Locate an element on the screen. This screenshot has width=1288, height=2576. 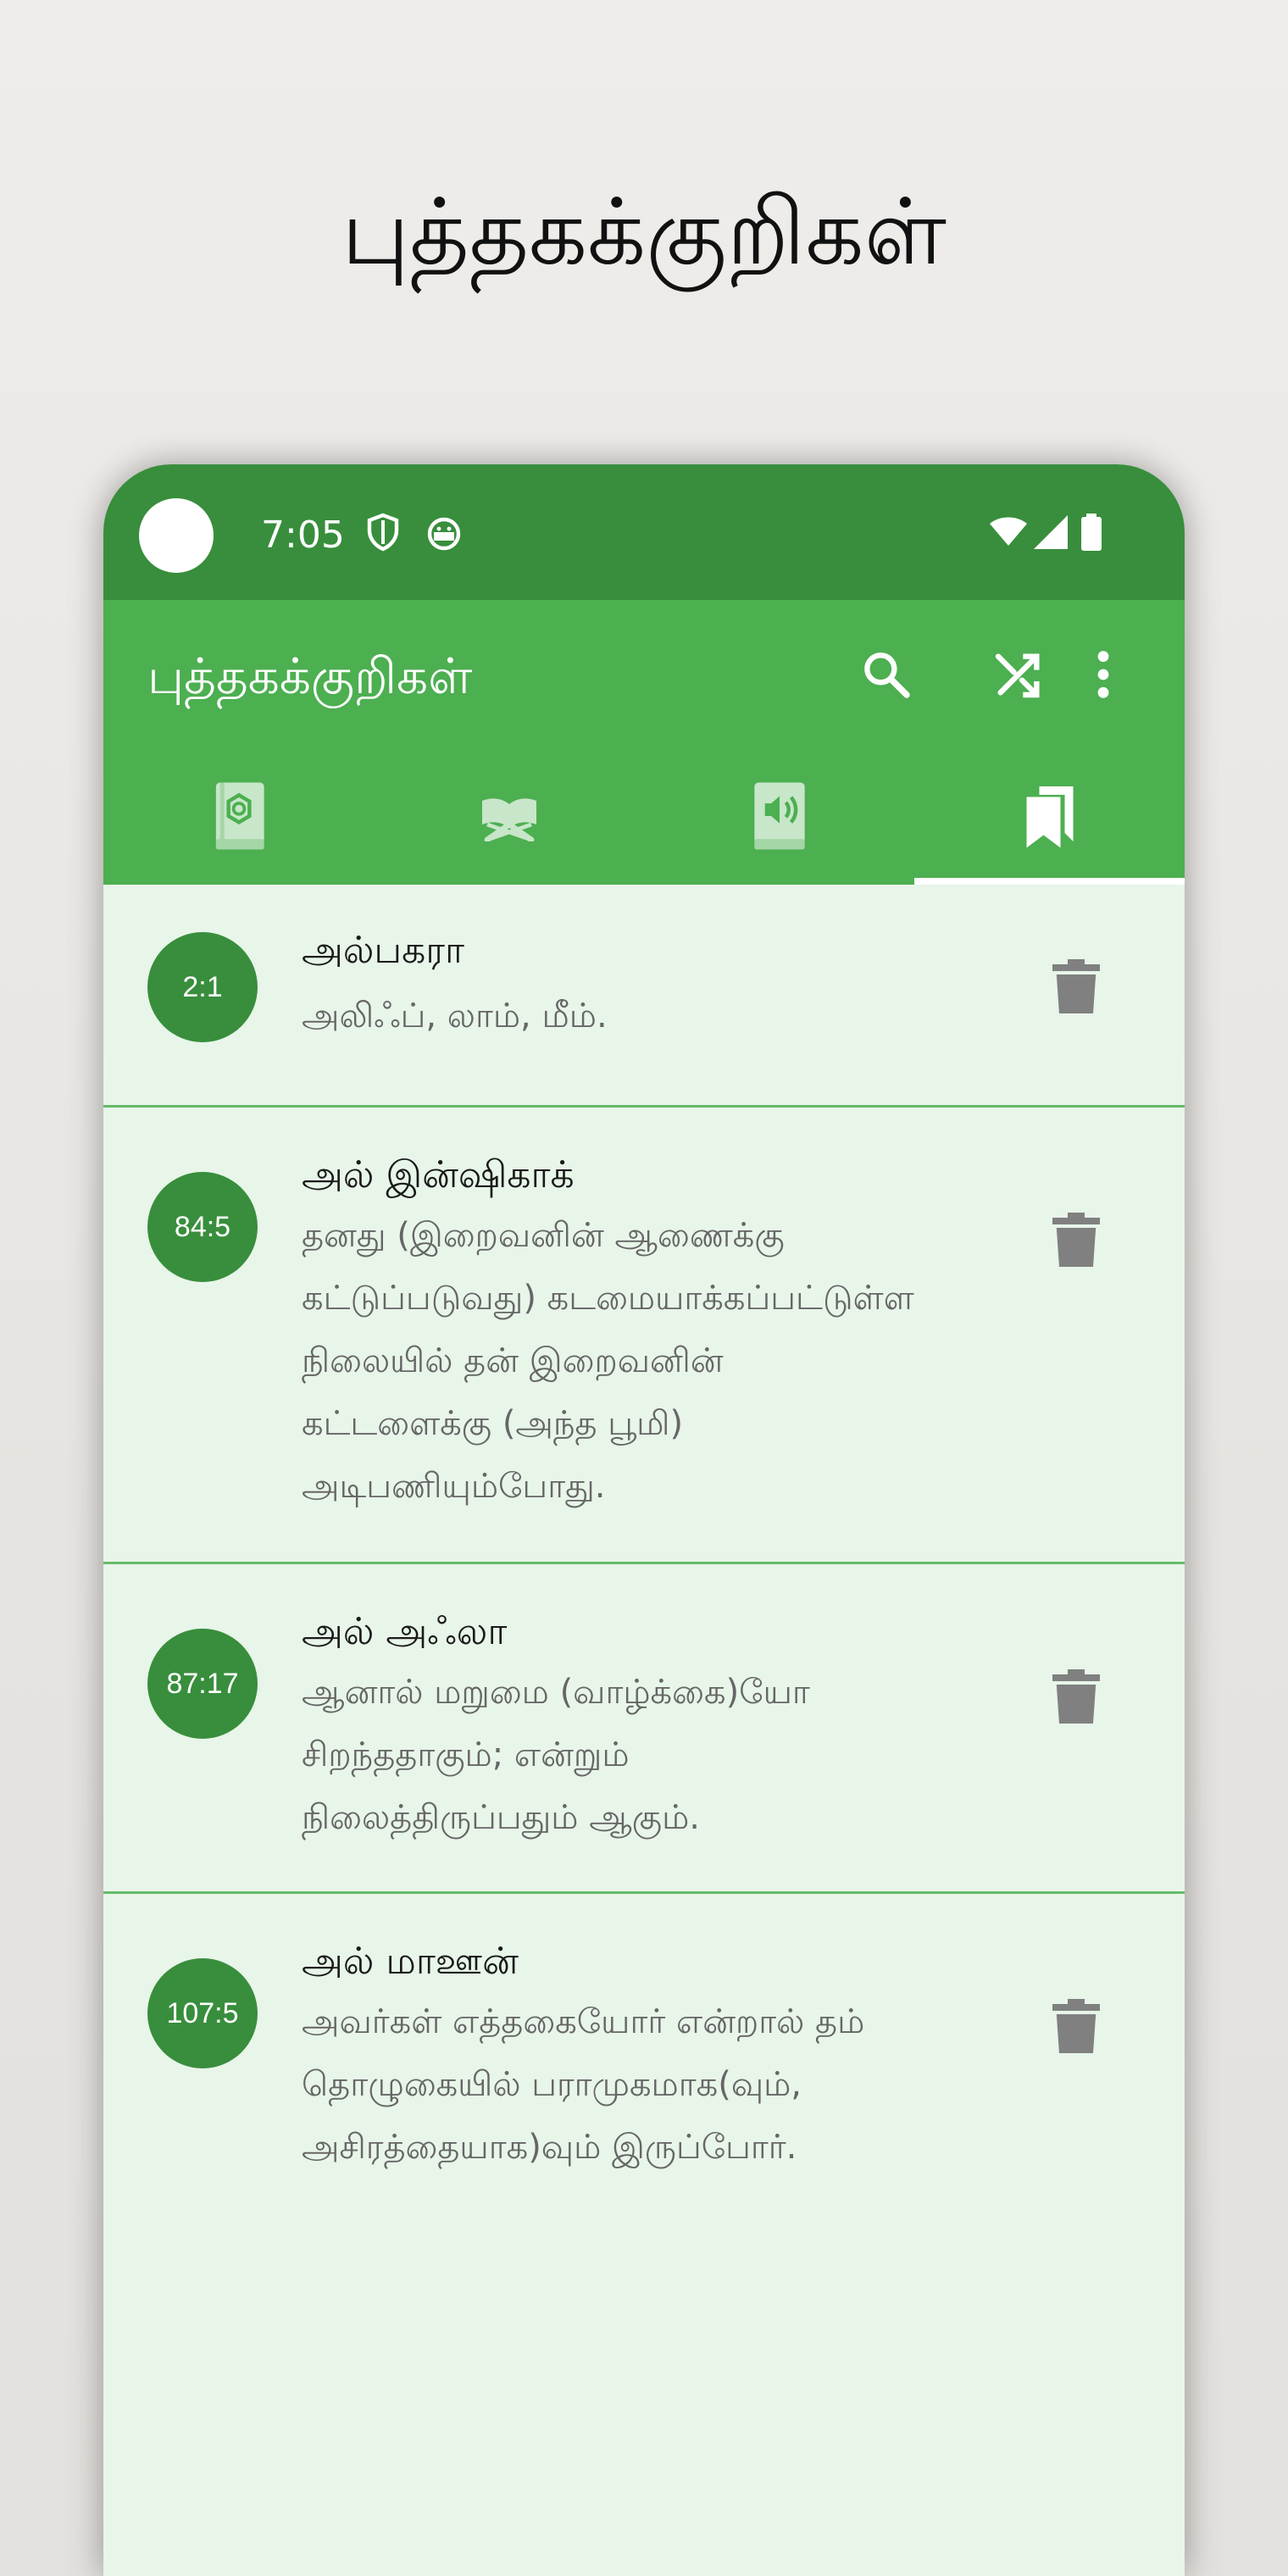
surah-title: அல் இன்ஷிகாக் is located at coordinates (438, 1174).